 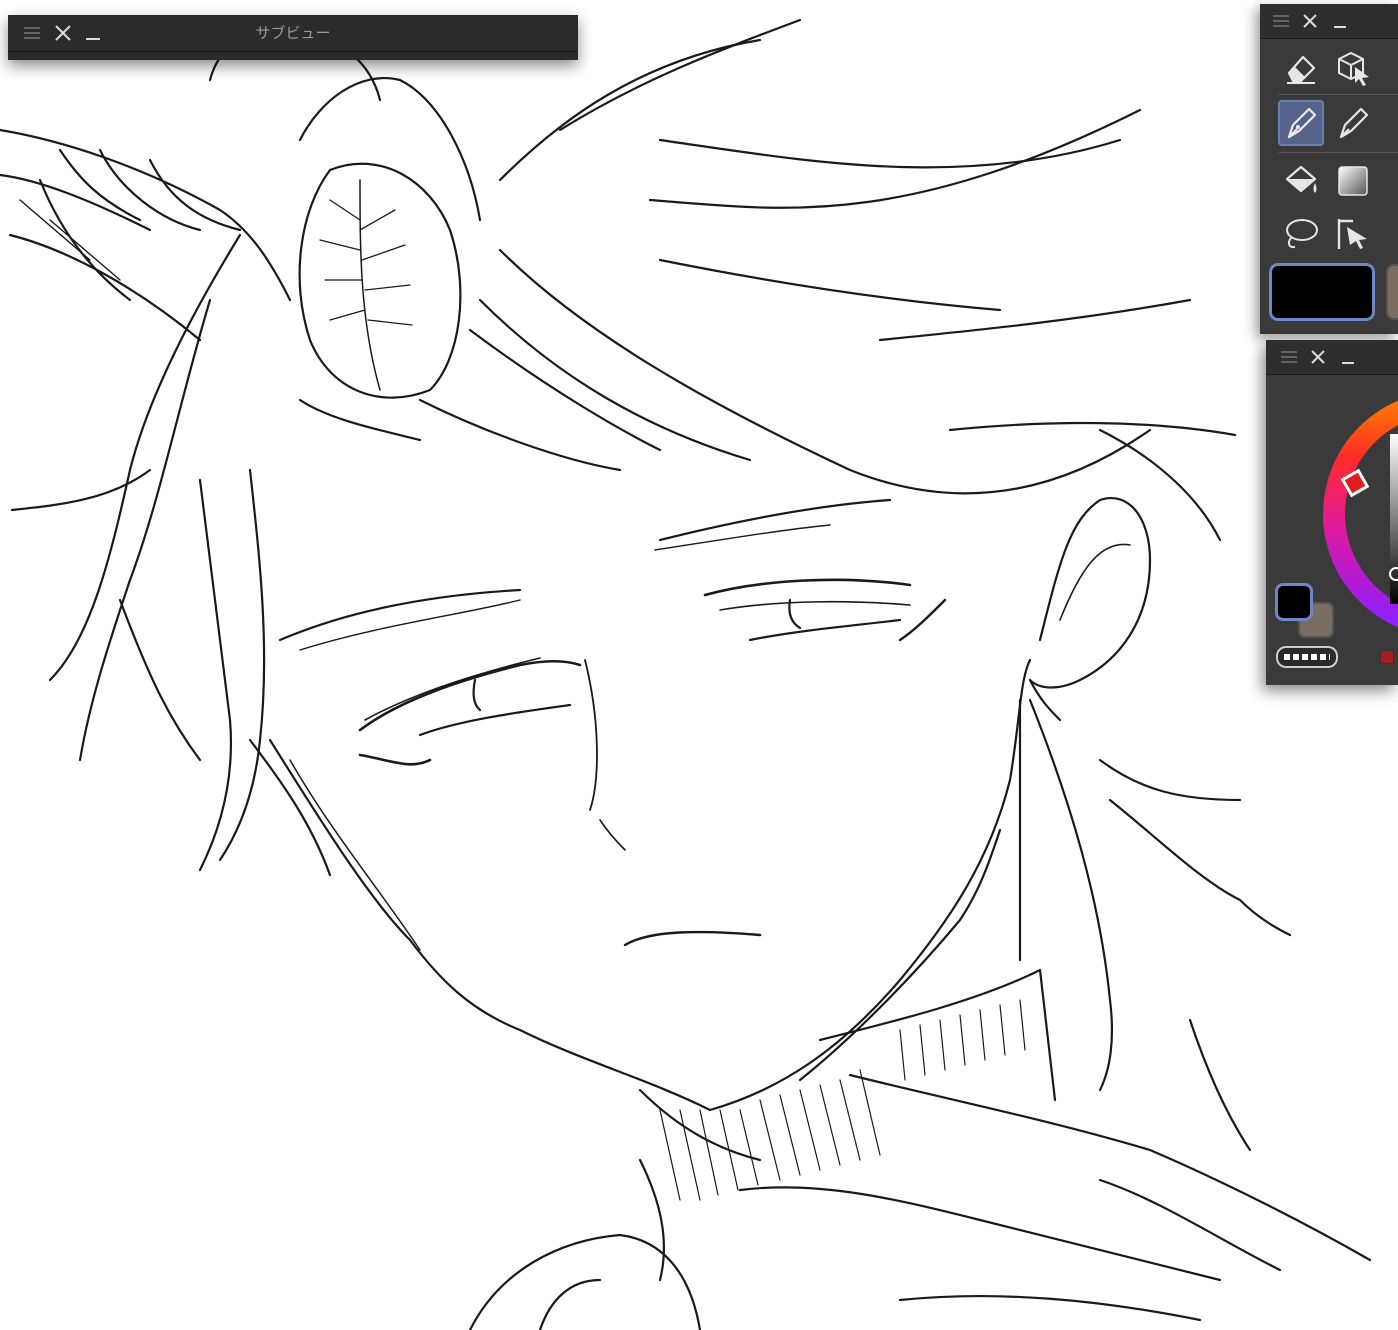 What do you see at coordinates (1329, 169) in the screenshot?
I see `tool-palette` at bounding box center [1329, 169].